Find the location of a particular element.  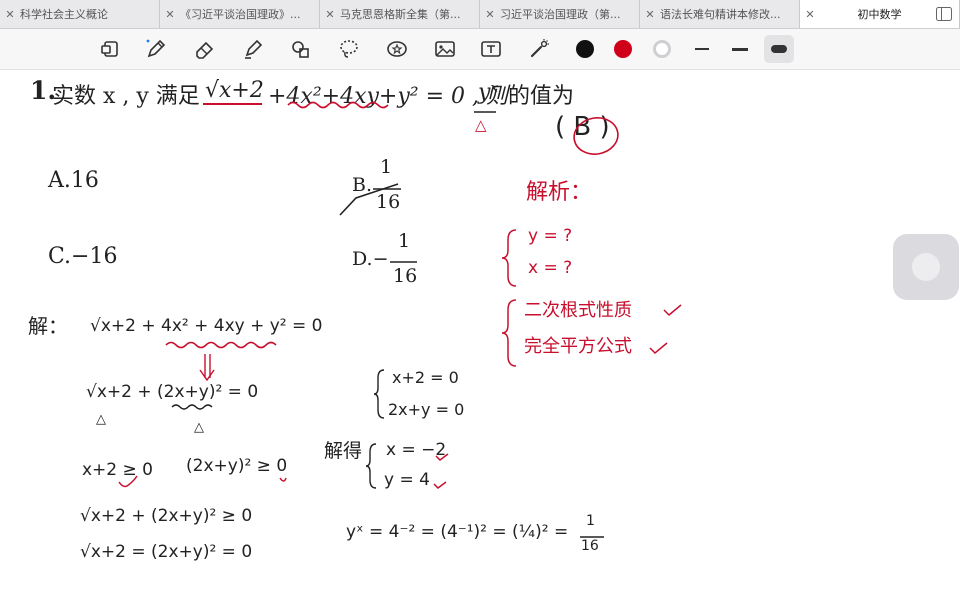

question-expr-power: yˣ is located at coordinates (488, 92).